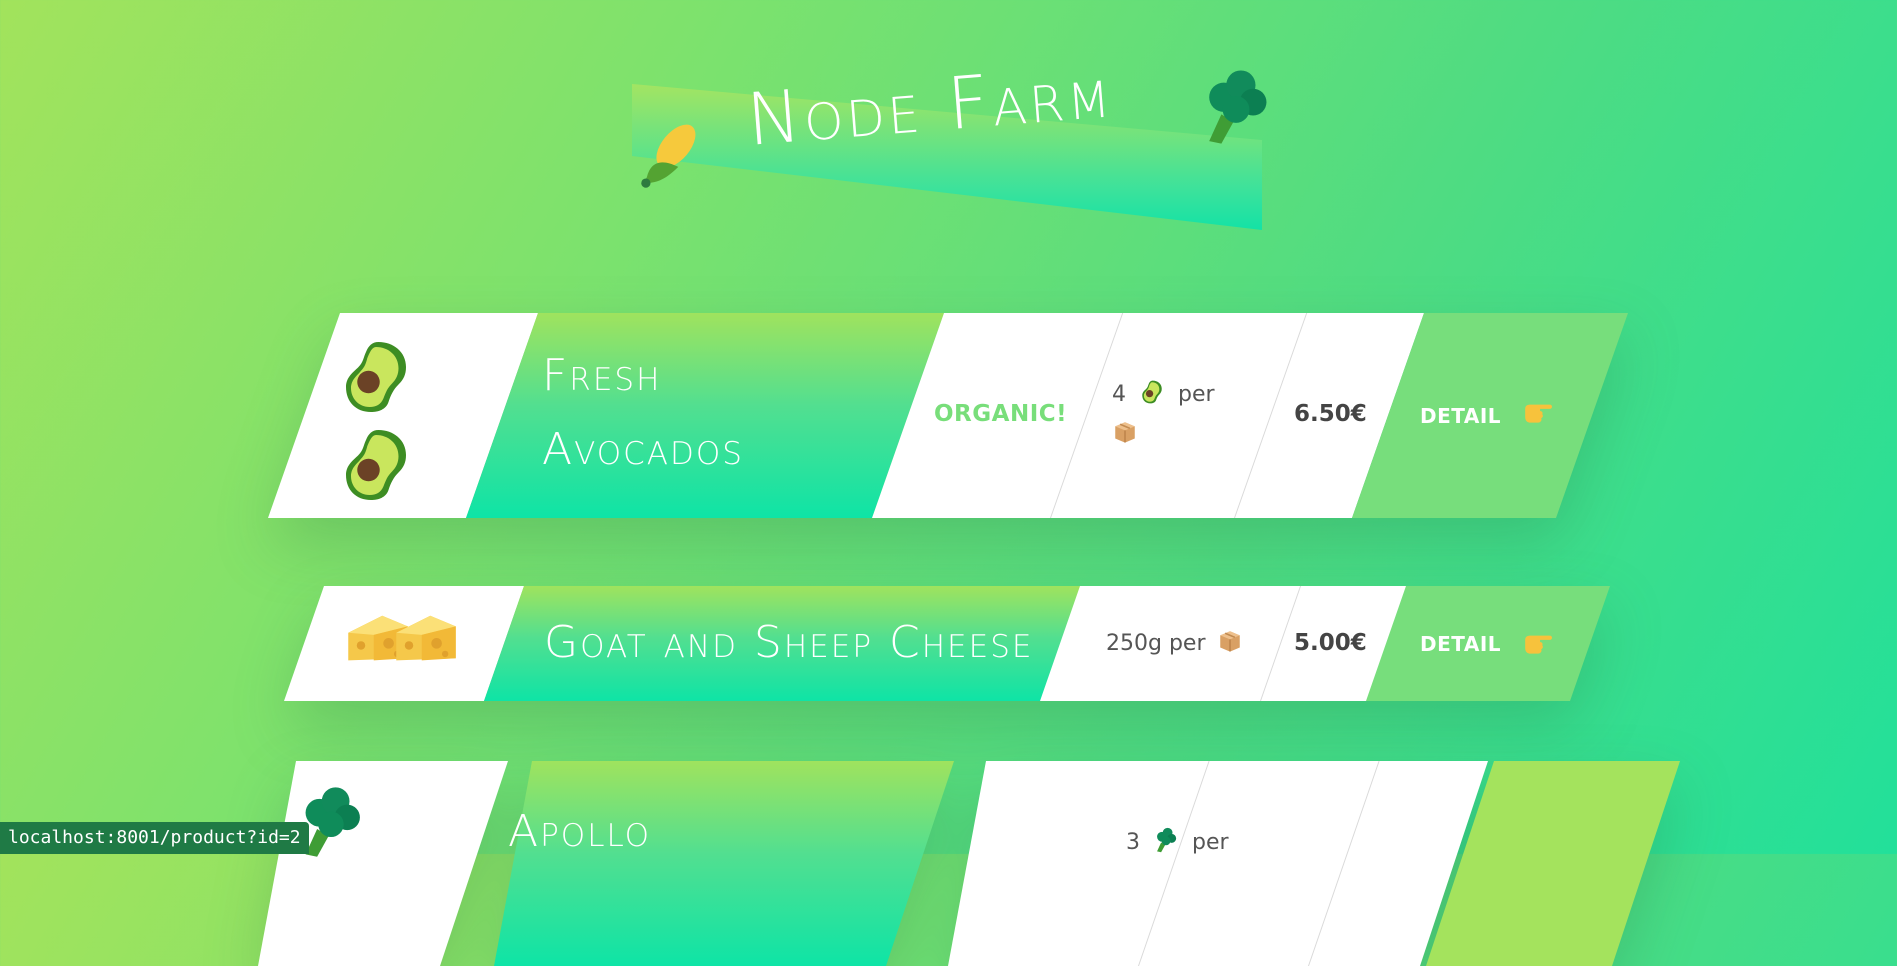  I want to click on quantity-amount: 3, so click(1133, 842).